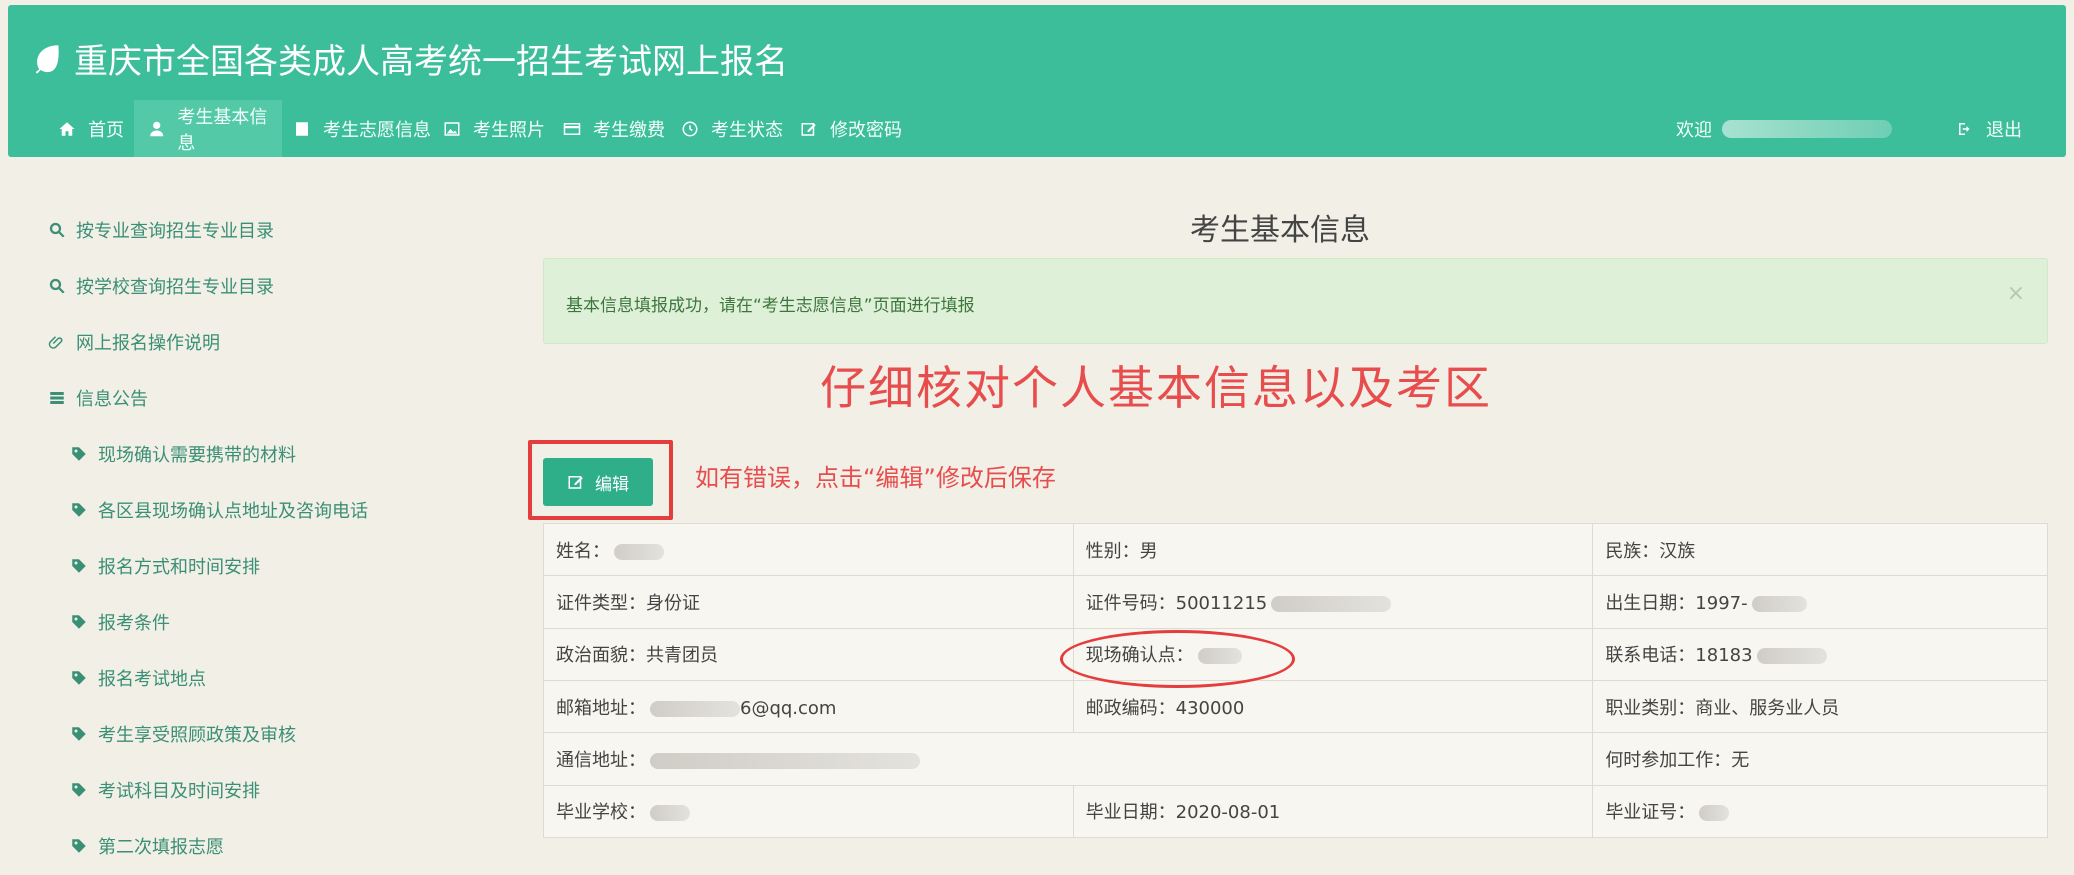 Image resolution: width=2074 pixels, height=875 pixels. I want to click on home-icon, so click(67, 128).